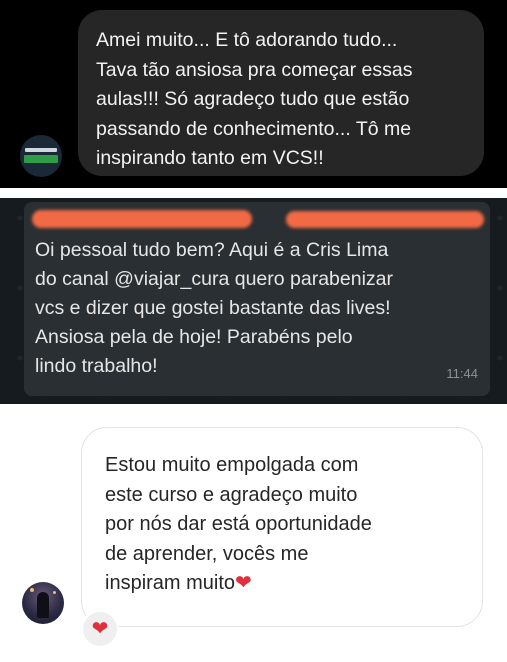 This screenshot has height=662, width=507. What do you see at coordinates (142, 219) in the screenshot?
I see `redacted-sender-name` at bounding box center [142, 219].